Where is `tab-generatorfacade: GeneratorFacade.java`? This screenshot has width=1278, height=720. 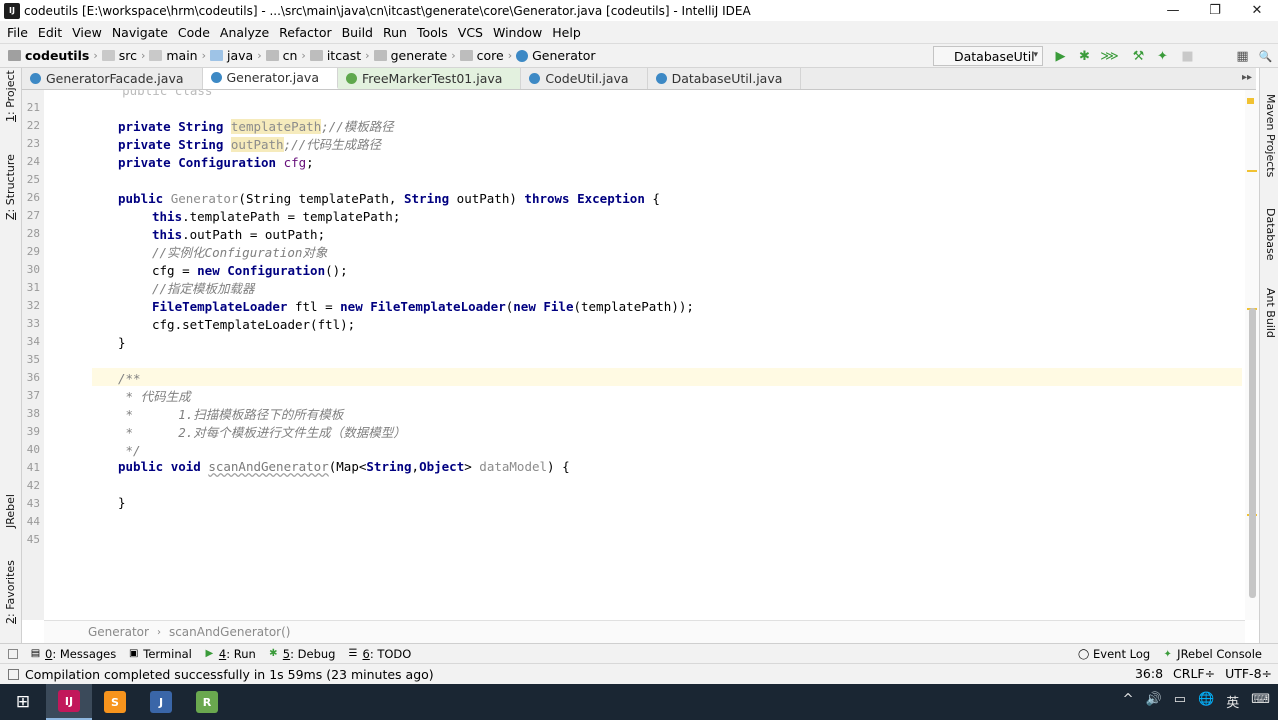 tab-generatorfacade: GeneratorFacade.java is located at coordinates (112, 78).